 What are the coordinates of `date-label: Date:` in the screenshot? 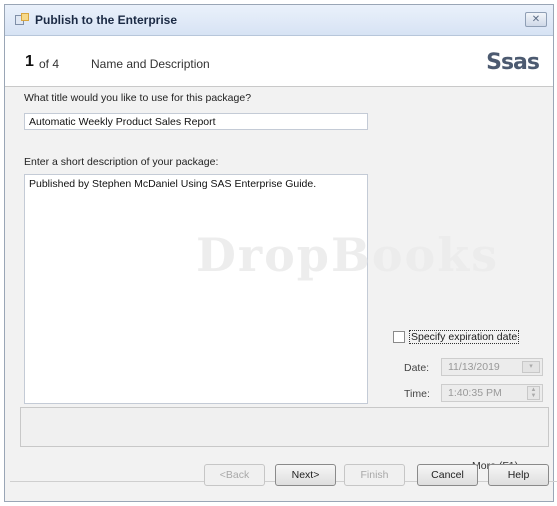 It's located at (417, 368).